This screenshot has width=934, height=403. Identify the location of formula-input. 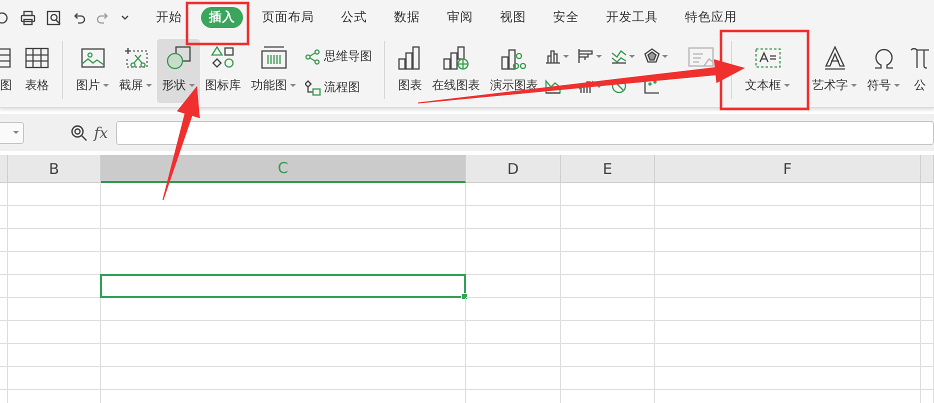
(525, 132).